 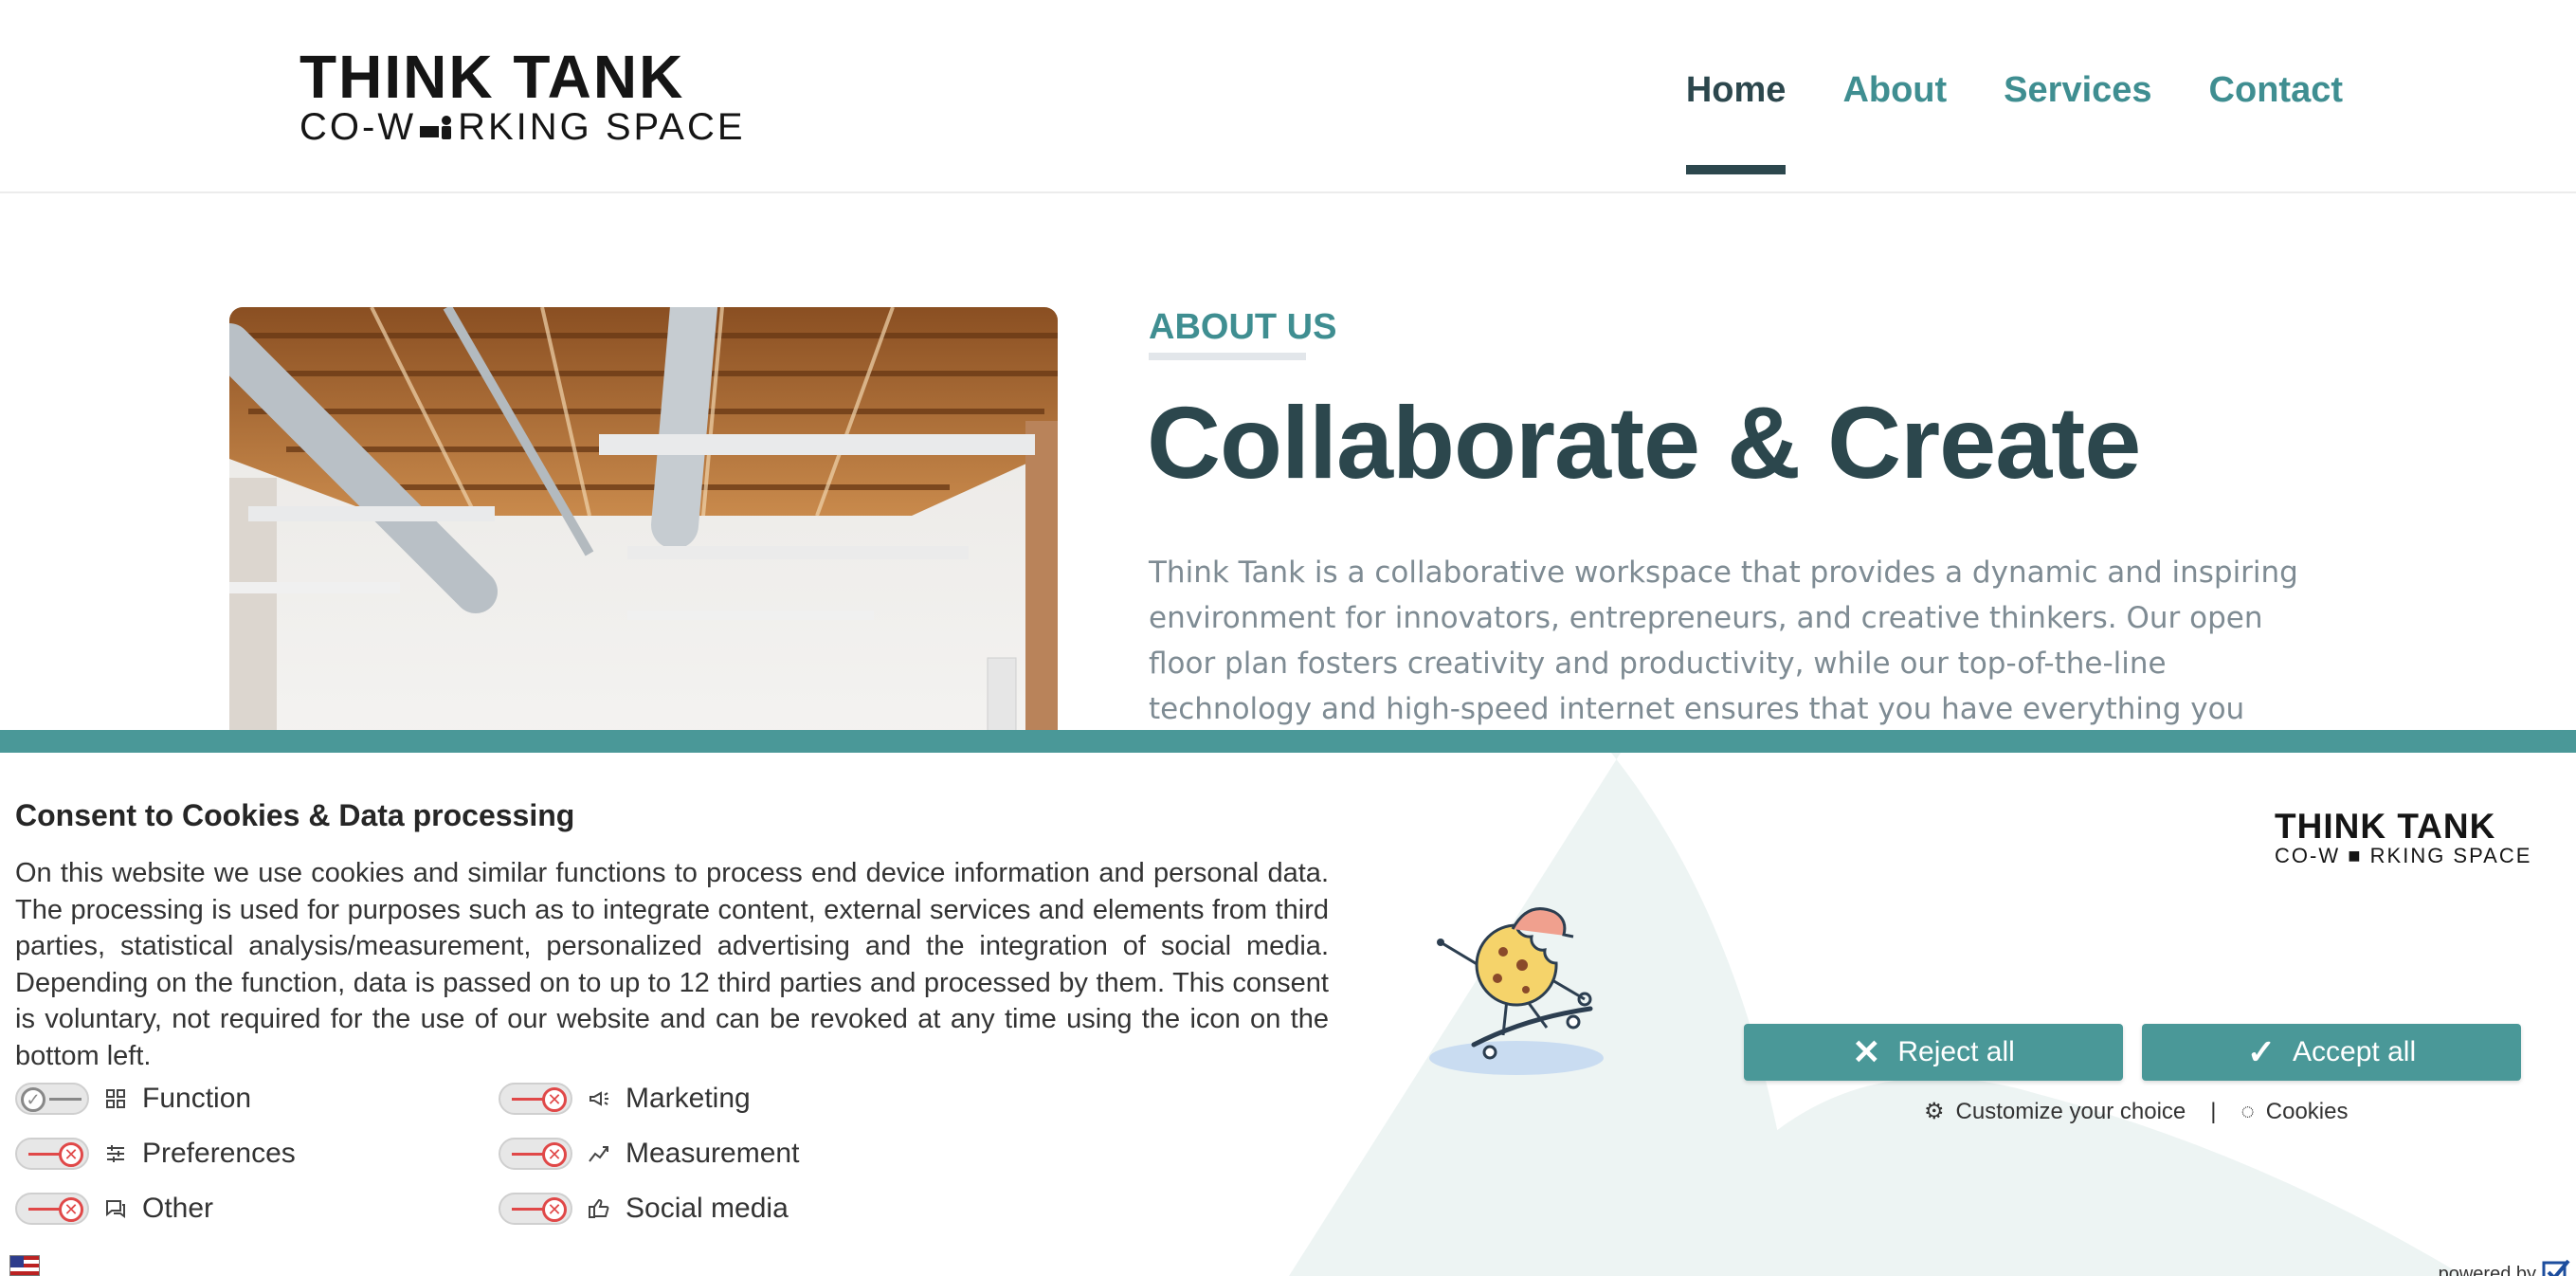 What do you see at coordinates (2385, 826) in the screenshot?
I see `banner-logo-title: THINK TANK` at bounding box center [2385, 826].